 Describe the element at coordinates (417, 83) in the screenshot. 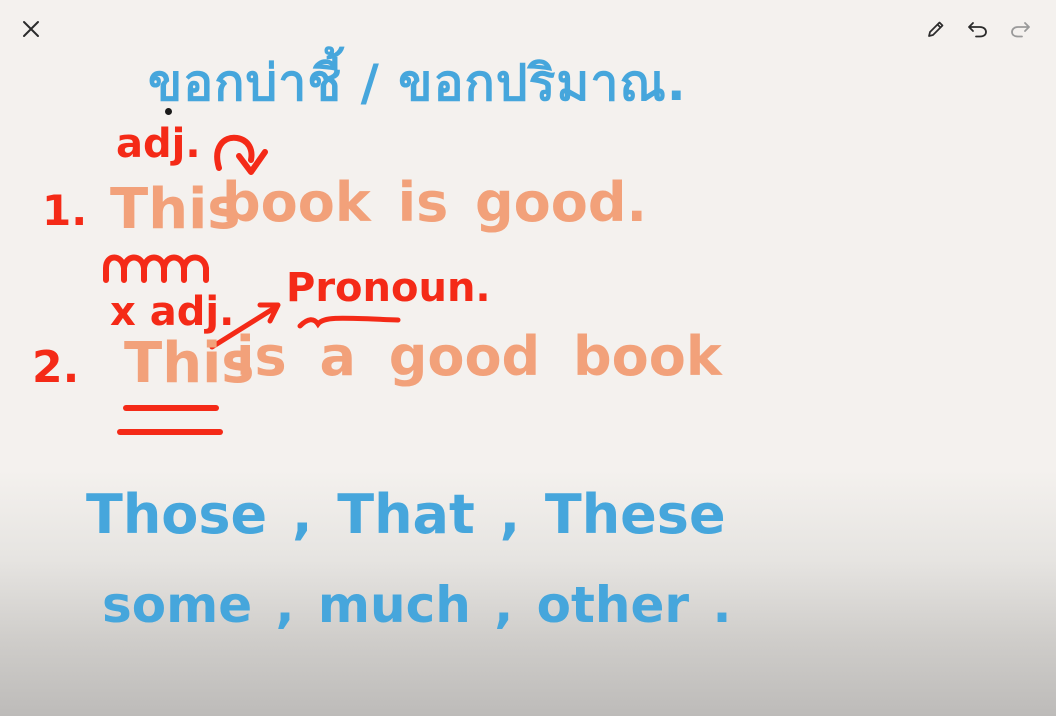

I see `heading-text: ขอกบ่าชี้ / ขอกปริมาณ.` at that location.